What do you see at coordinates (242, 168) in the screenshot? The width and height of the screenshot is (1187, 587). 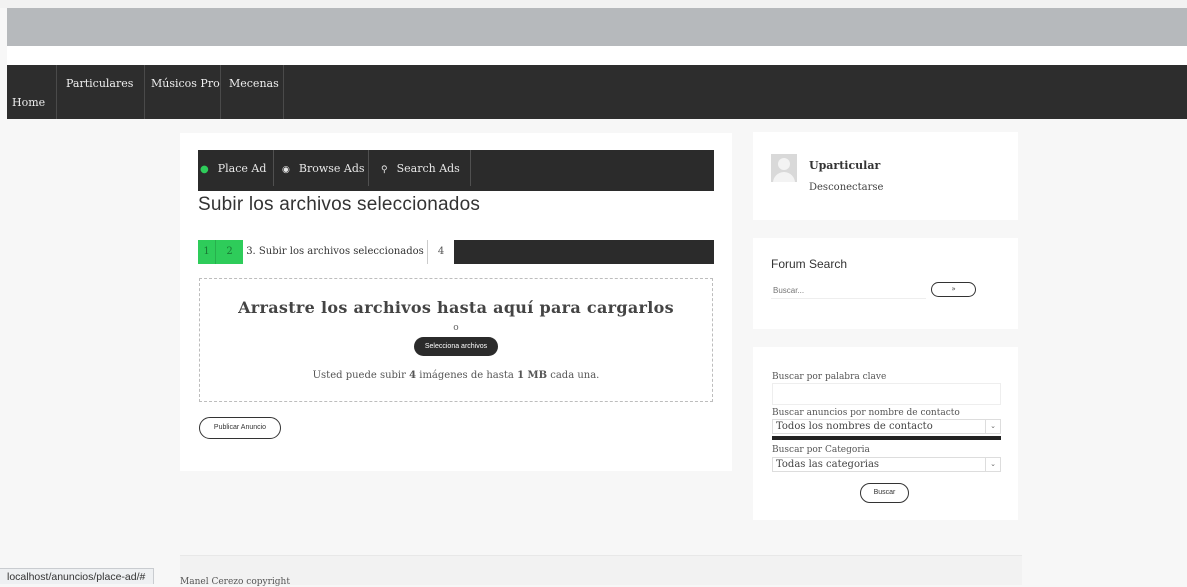 I see `tab-label: Place Ad` at bounding box center [242, 168].